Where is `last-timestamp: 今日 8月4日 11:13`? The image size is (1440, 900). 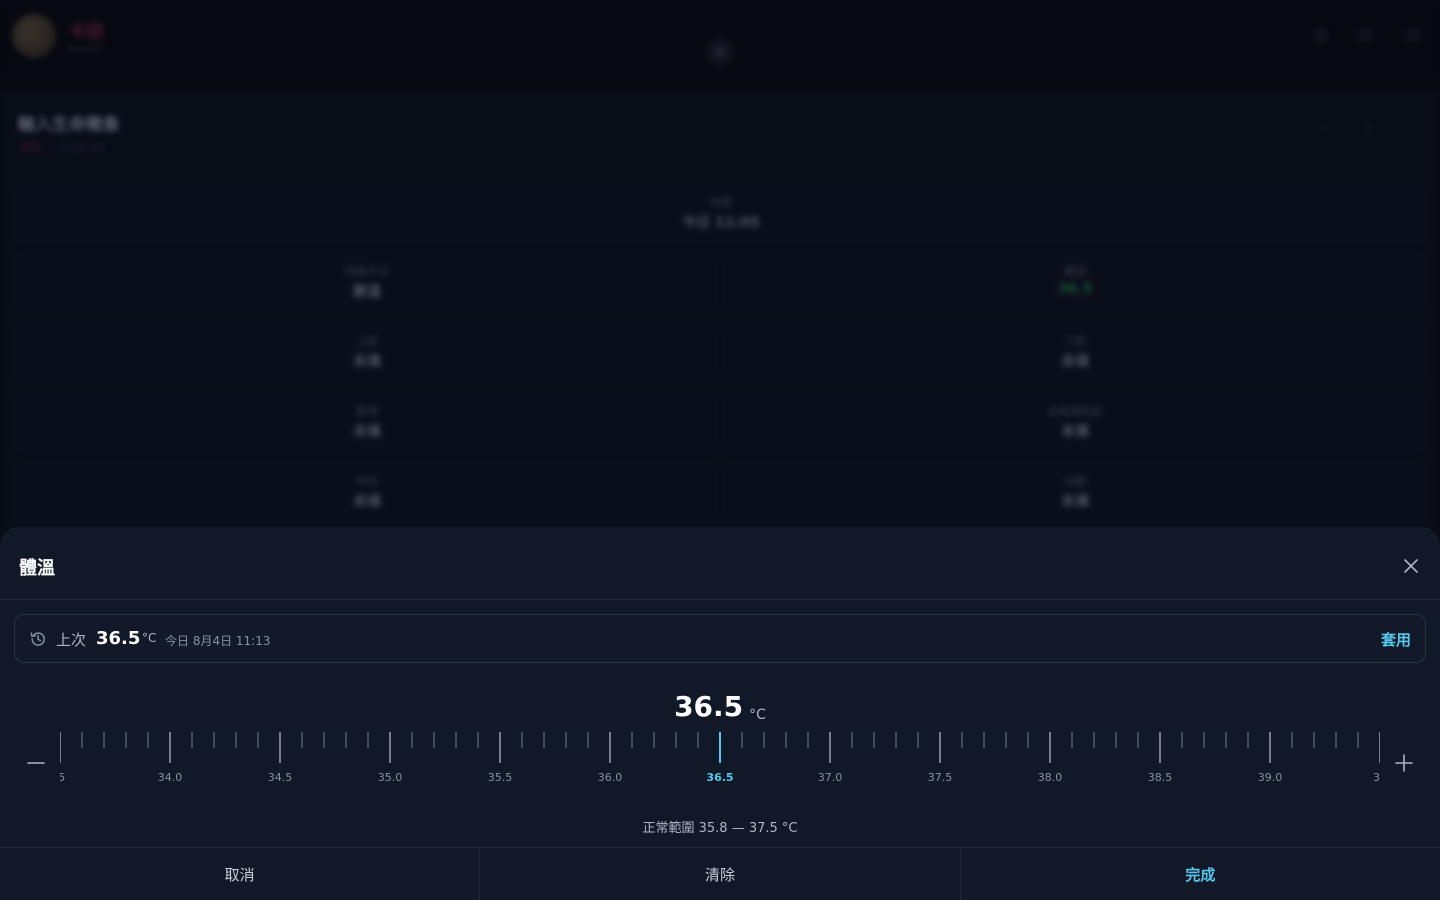 last-timestamp: 今日 8月4日 11:13 is located at coordinates (218, 641).